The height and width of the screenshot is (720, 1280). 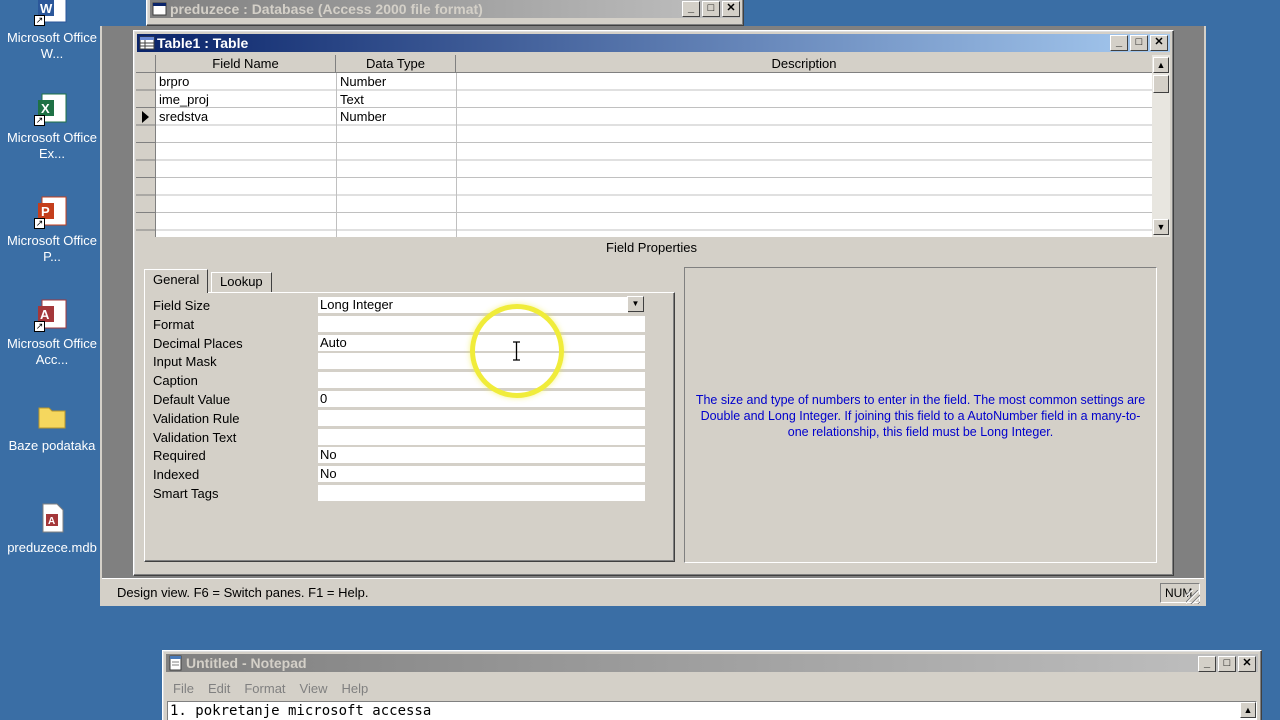 I want to click on excel-icon: X ↗, so click(x=51, y=109).